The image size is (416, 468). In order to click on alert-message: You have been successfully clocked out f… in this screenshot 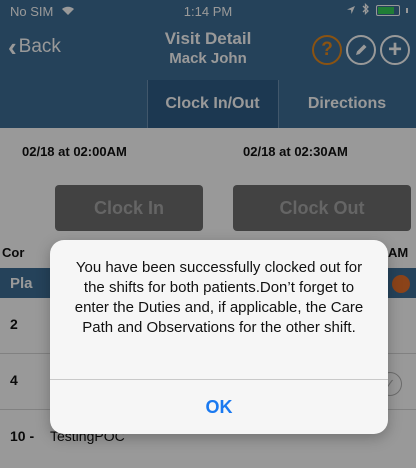, I will do `click(219, 297)`.